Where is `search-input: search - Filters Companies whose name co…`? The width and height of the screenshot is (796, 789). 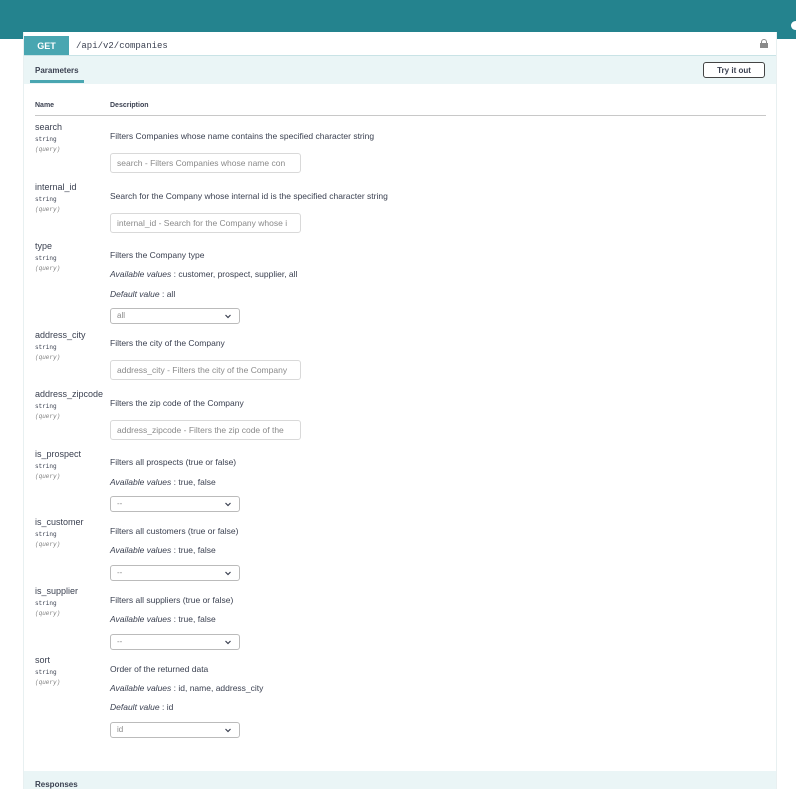
search-input: search - Filters Companies whose name co… is located at coordinates (205, 163).